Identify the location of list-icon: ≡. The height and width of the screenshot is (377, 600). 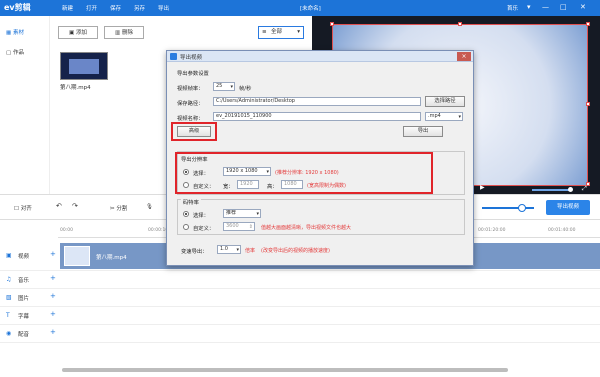
(264, 32).